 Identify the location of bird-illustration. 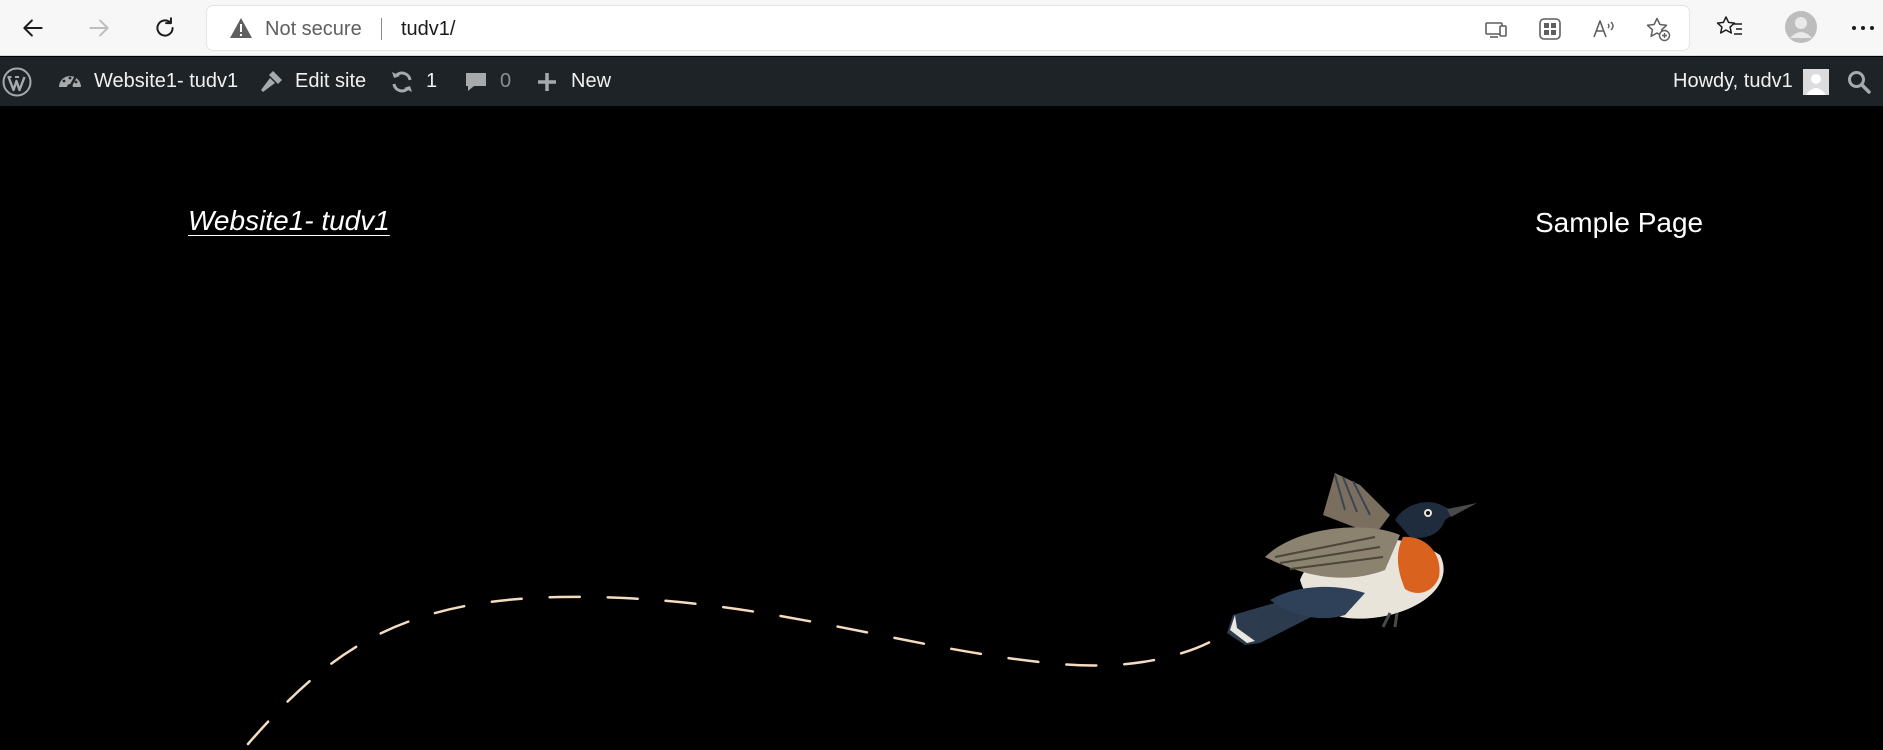
(1352, 559).